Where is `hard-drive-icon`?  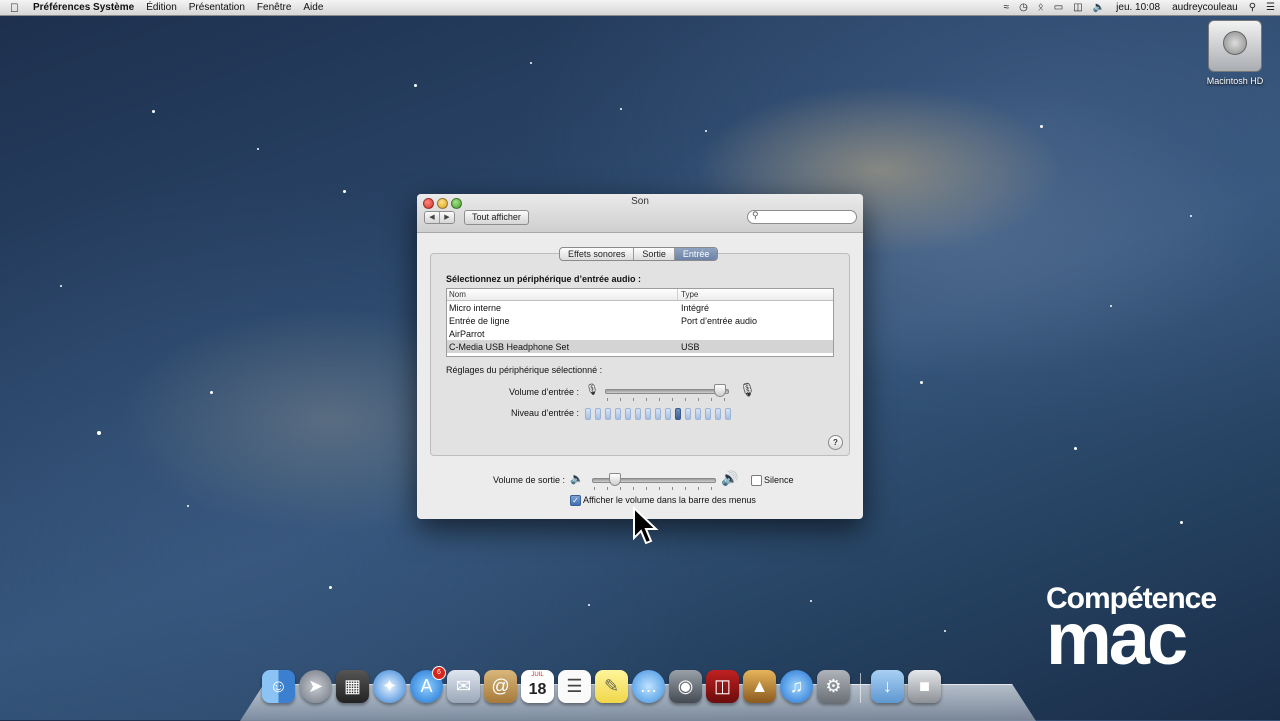
hard-drive-icon is located at coordinates (1235, 46).